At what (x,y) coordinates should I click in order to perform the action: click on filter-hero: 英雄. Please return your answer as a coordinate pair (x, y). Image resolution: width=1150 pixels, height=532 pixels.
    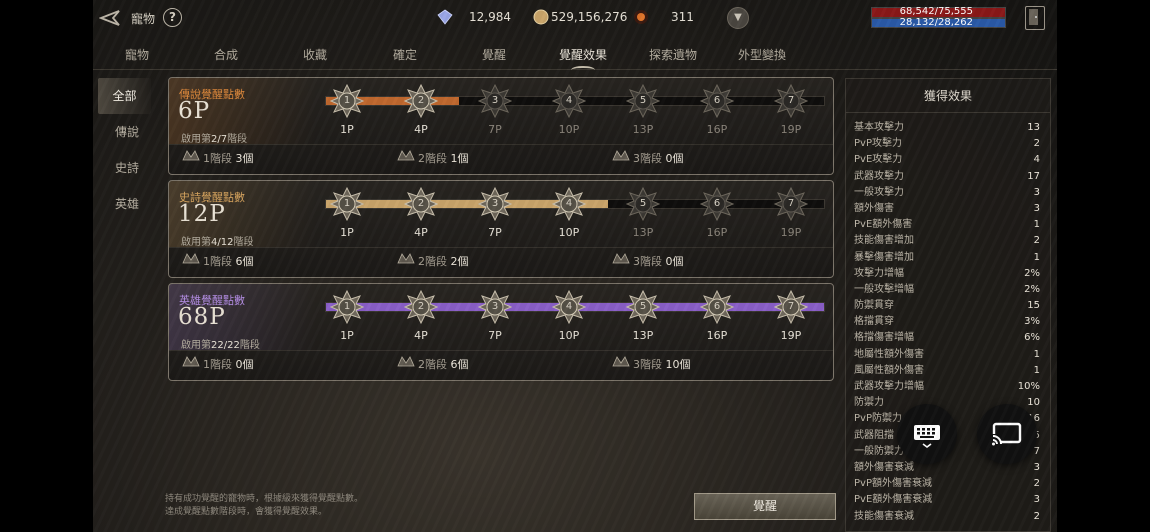
    Looking at the image, I should click on (127, 204).